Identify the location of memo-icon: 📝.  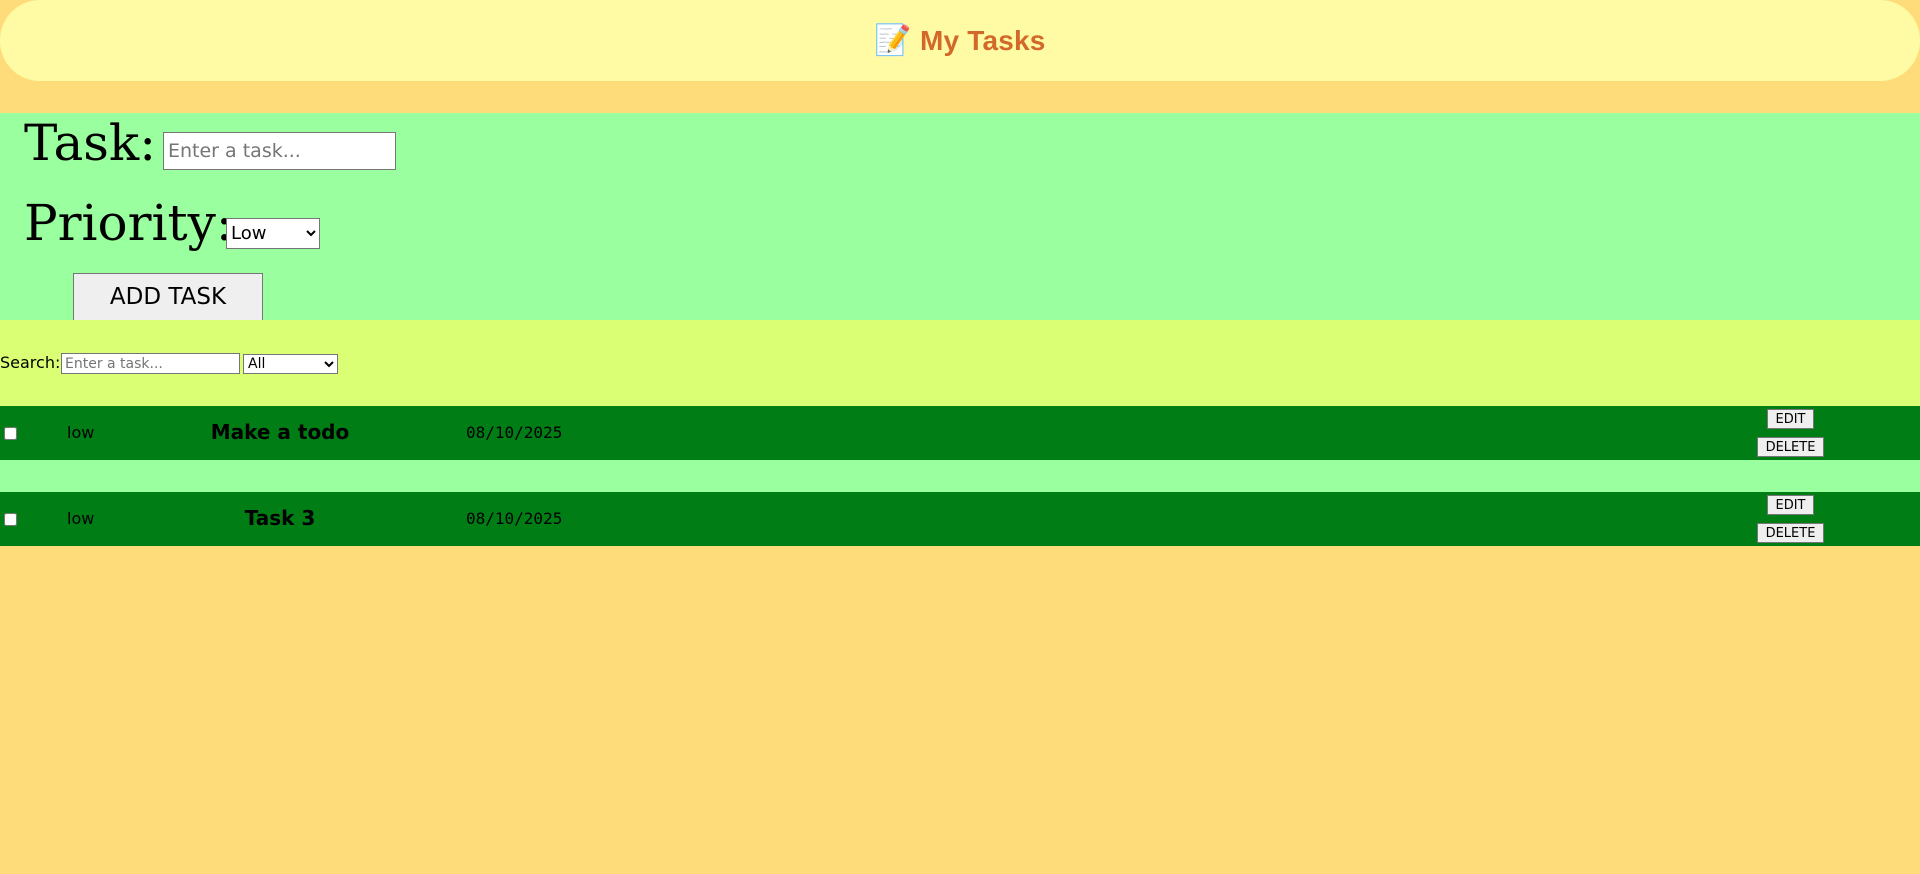
(893, 40).